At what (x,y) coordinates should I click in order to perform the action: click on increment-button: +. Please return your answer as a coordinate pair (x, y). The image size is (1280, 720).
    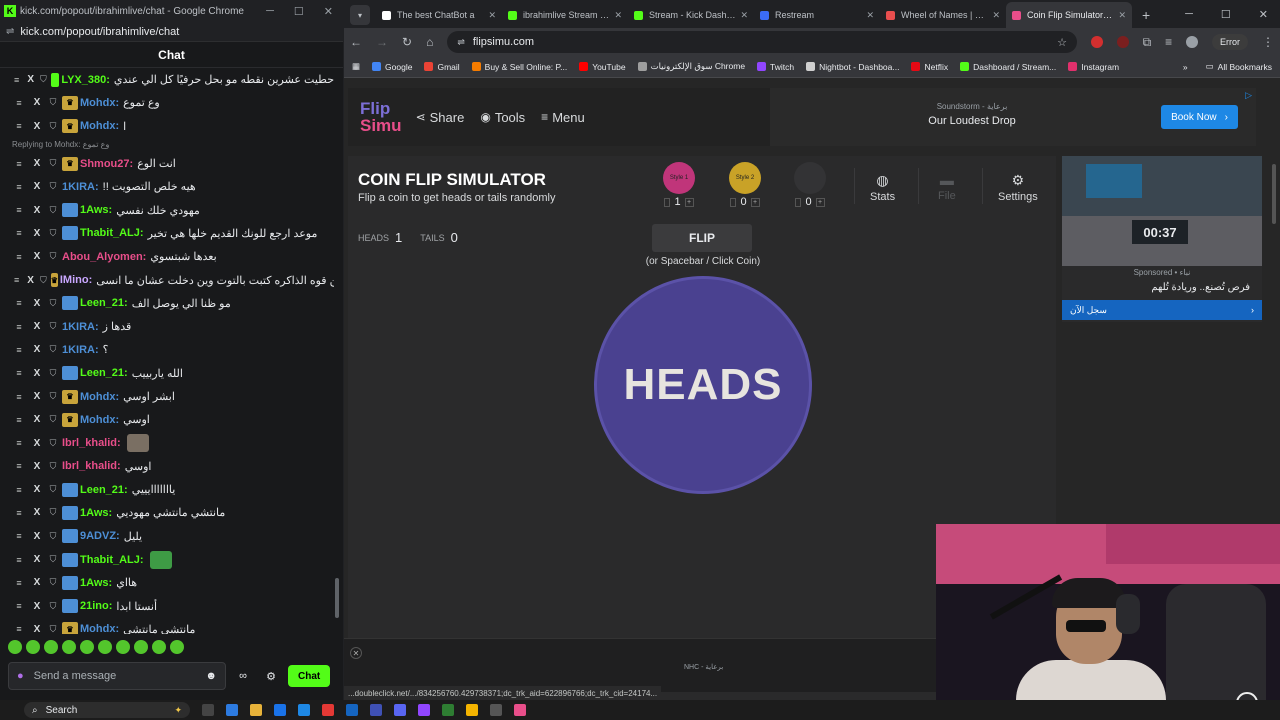
    Looking at the image, I should click on (820, 202).